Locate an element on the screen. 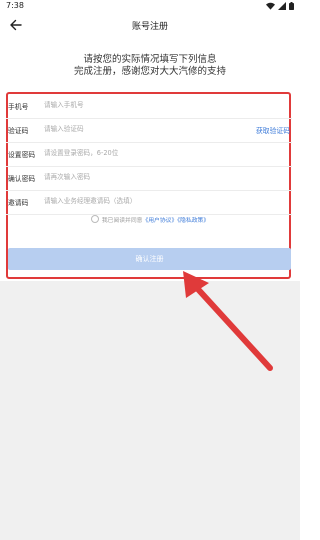 Image resolution: width=320 pixels, height=540 pixels. invite-row: 邀请码 is located at coordinates (149, 202).